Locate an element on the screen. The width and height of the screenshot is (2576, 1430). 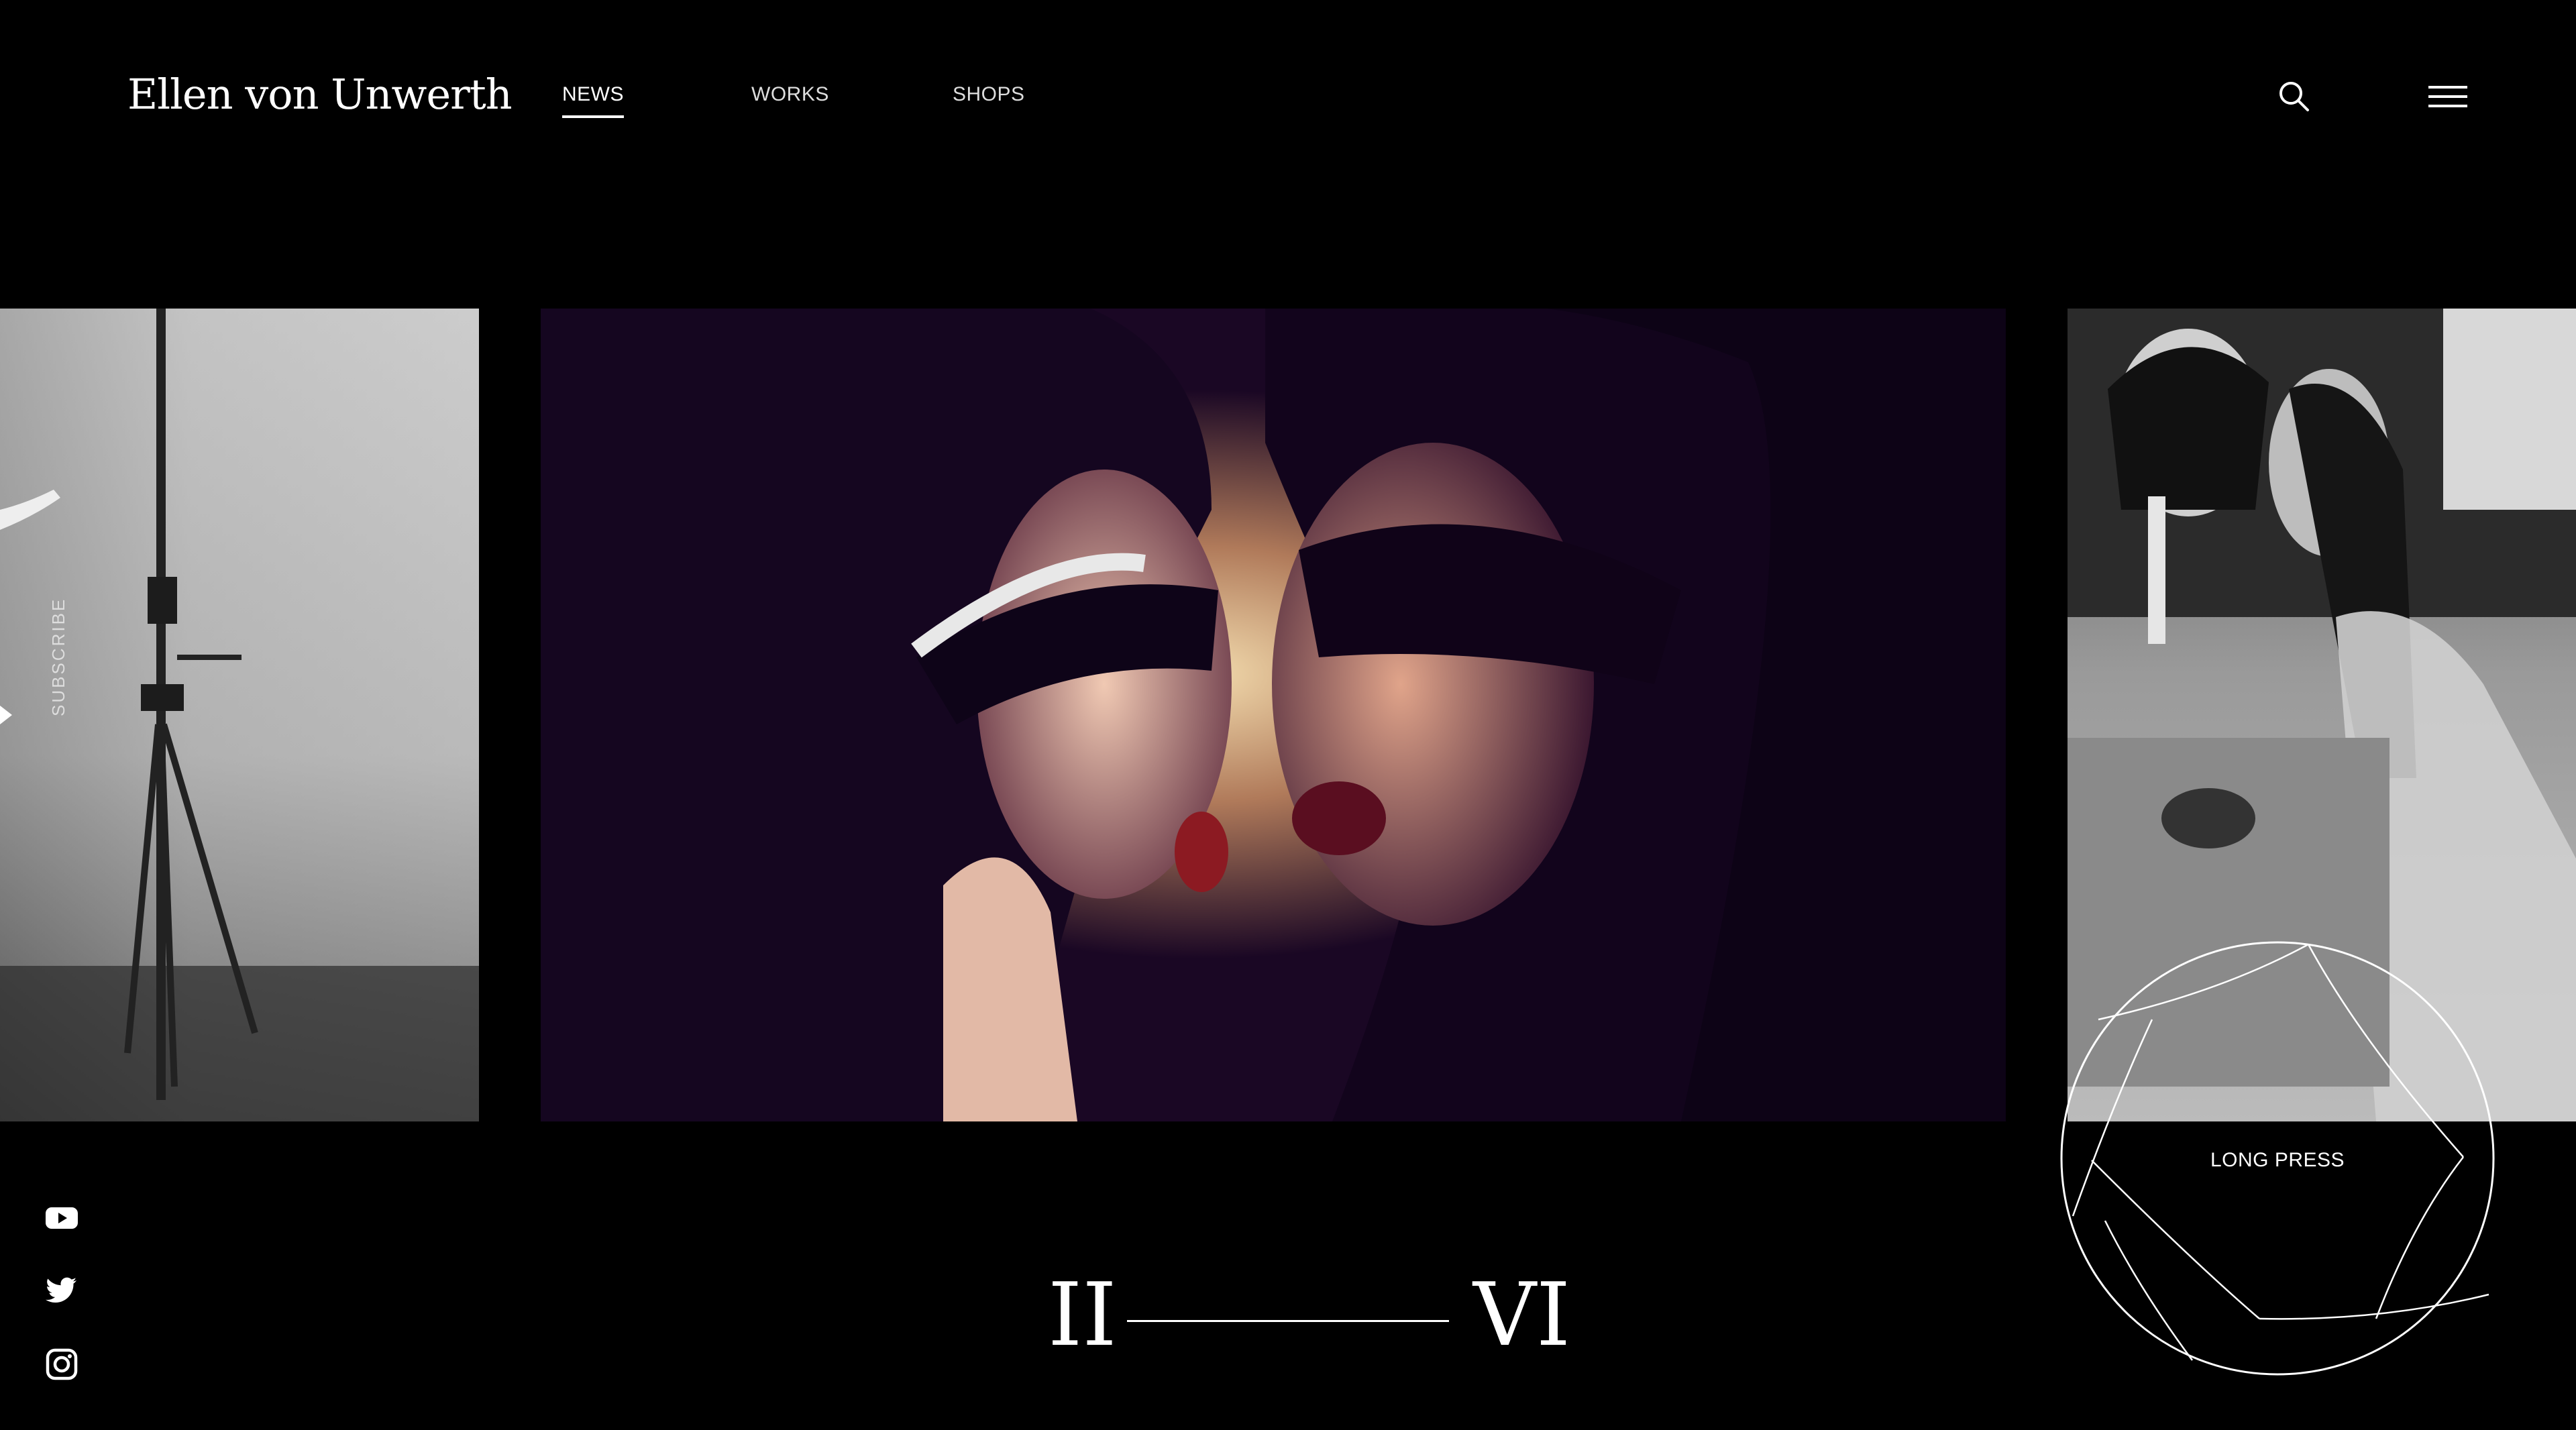
search-icon is located at coordinates (2294, 97).